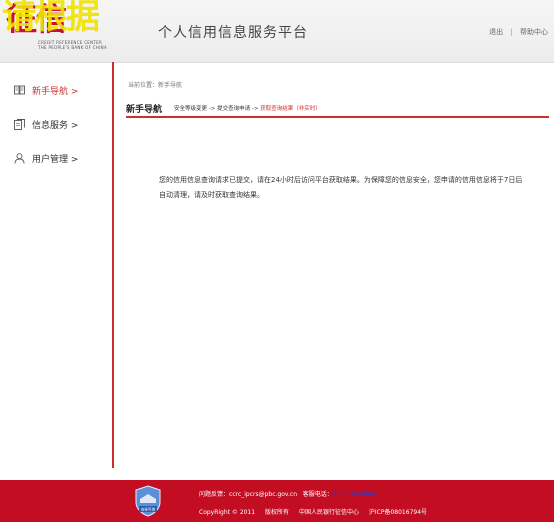 The height and width of the screenshot is (522, 554). I want to click on step-security-level-change: 安全等级变更, so click(191, 109).